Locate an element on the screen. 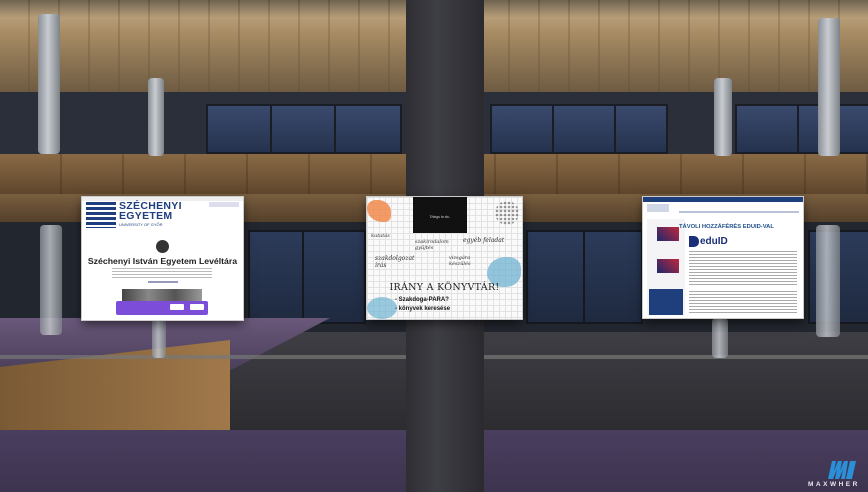 Image resolution: width=868 pixels, height=492 pixels. handwritten-word: szakirodalom gyűjtés is located at coordinates (432, 245).